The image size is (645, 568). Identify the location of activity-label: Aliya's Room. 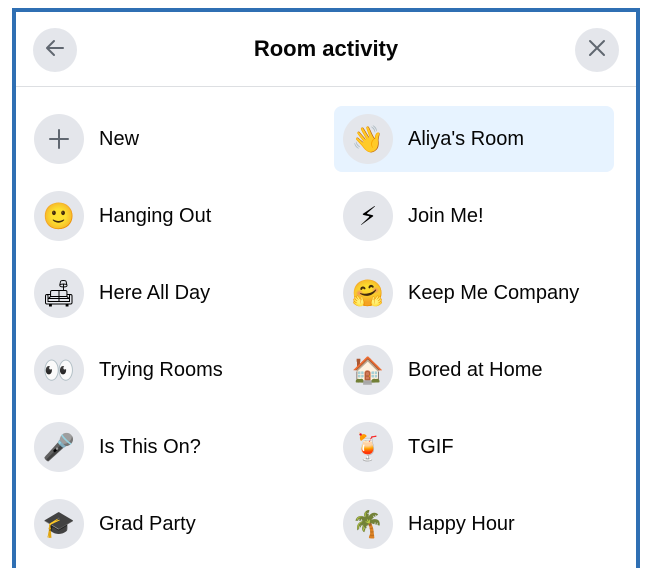
(466, 138).